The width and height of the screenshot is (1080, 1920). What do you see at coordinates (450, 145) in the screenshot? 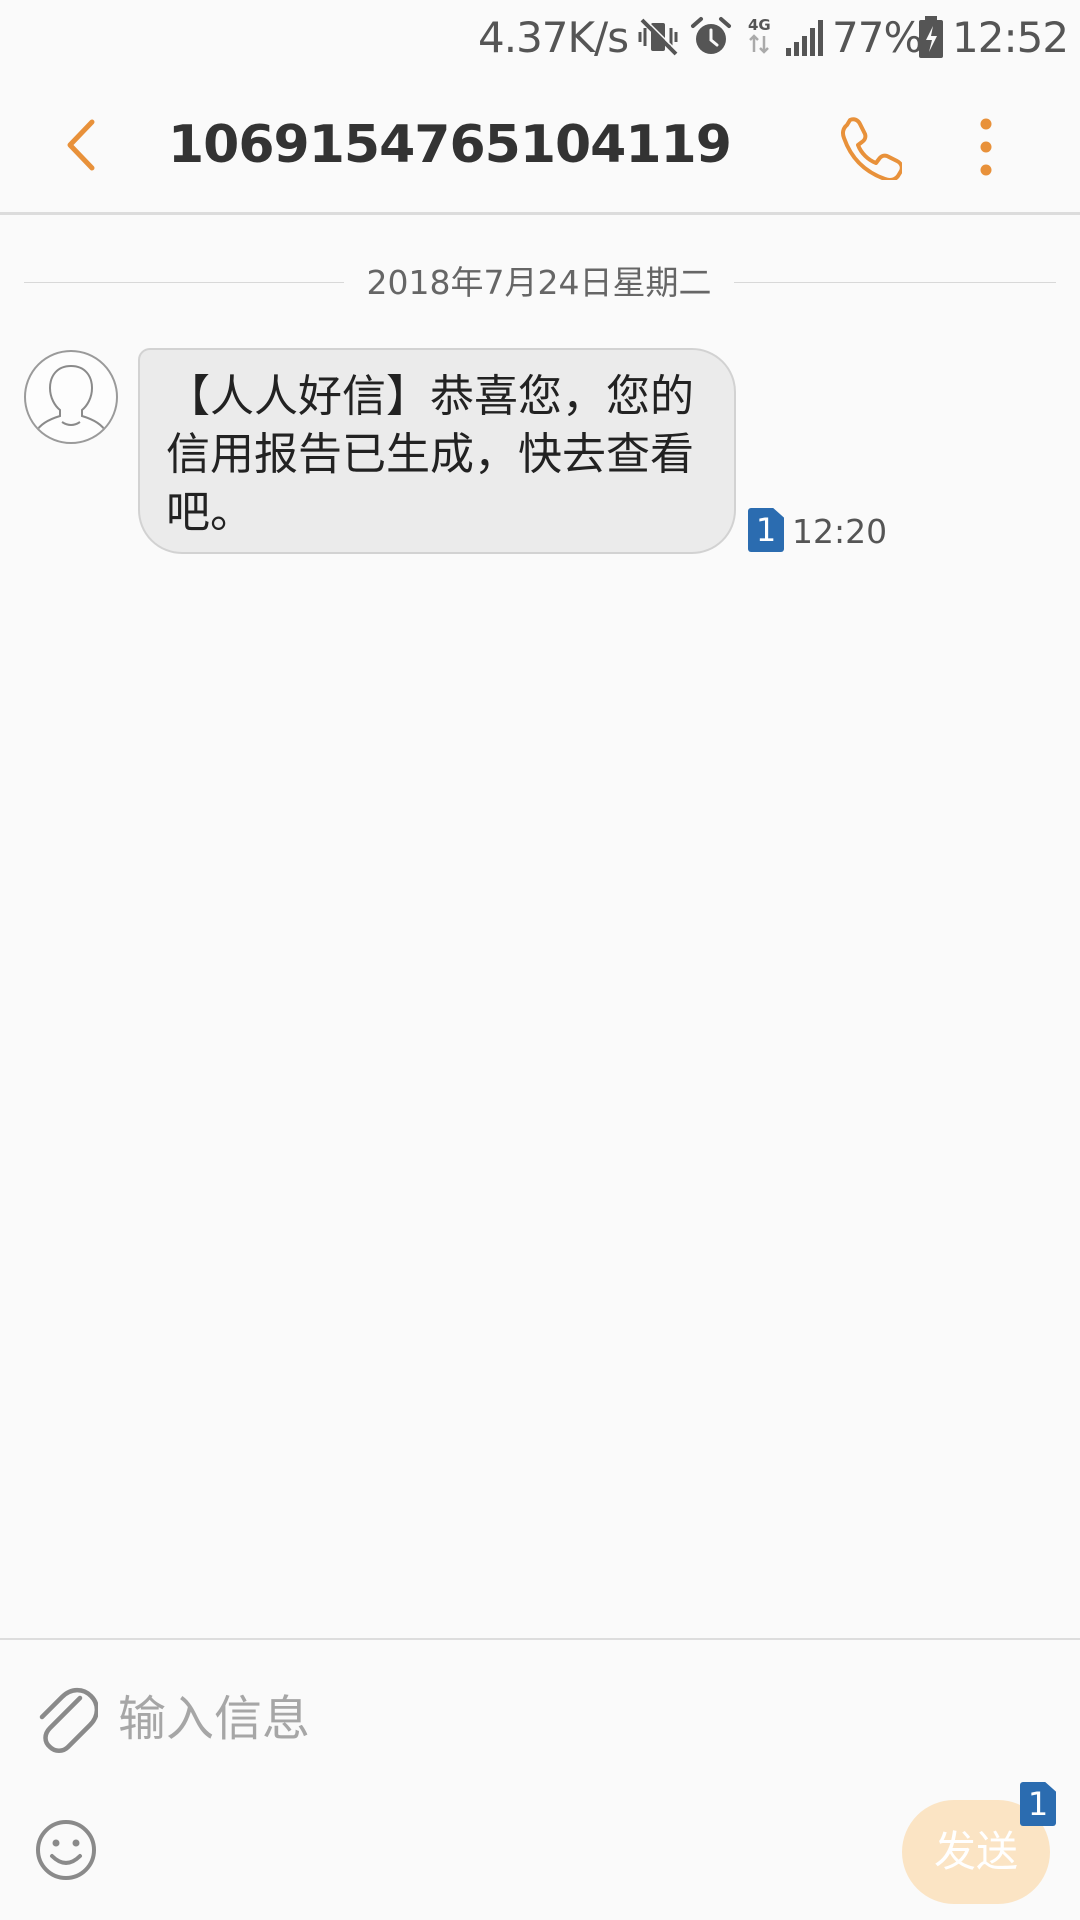
I see `contact-number: 1069154765104119` at bounding box center [450, 145].